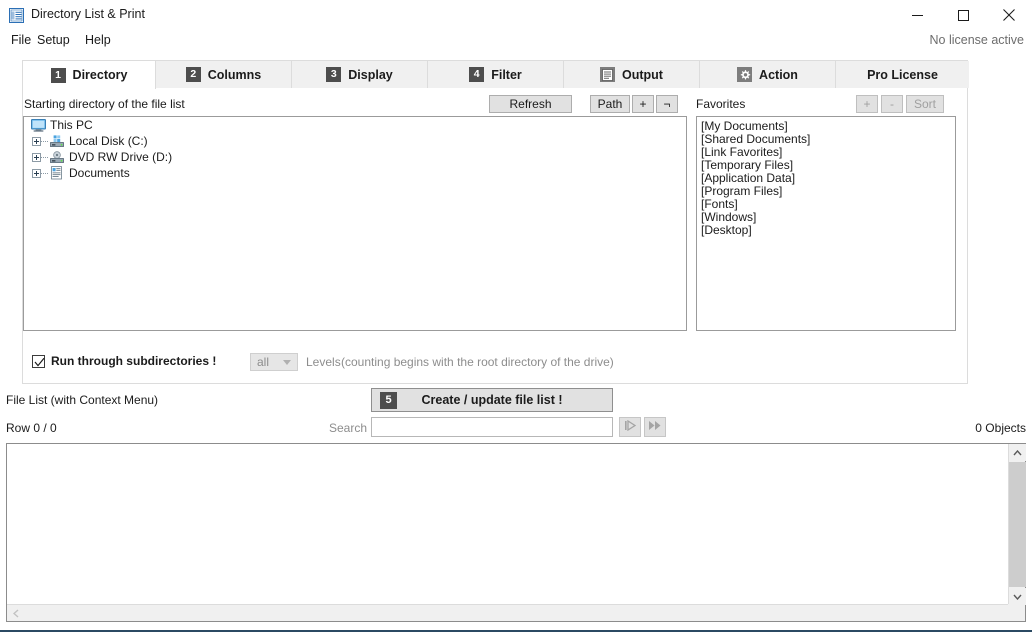 This screenshot has height=632, width=1032. What do you see at coordinates (53, 41) in the screenshot?
I see `menu-item-setup: Setup` at bounding box center [53, 41].